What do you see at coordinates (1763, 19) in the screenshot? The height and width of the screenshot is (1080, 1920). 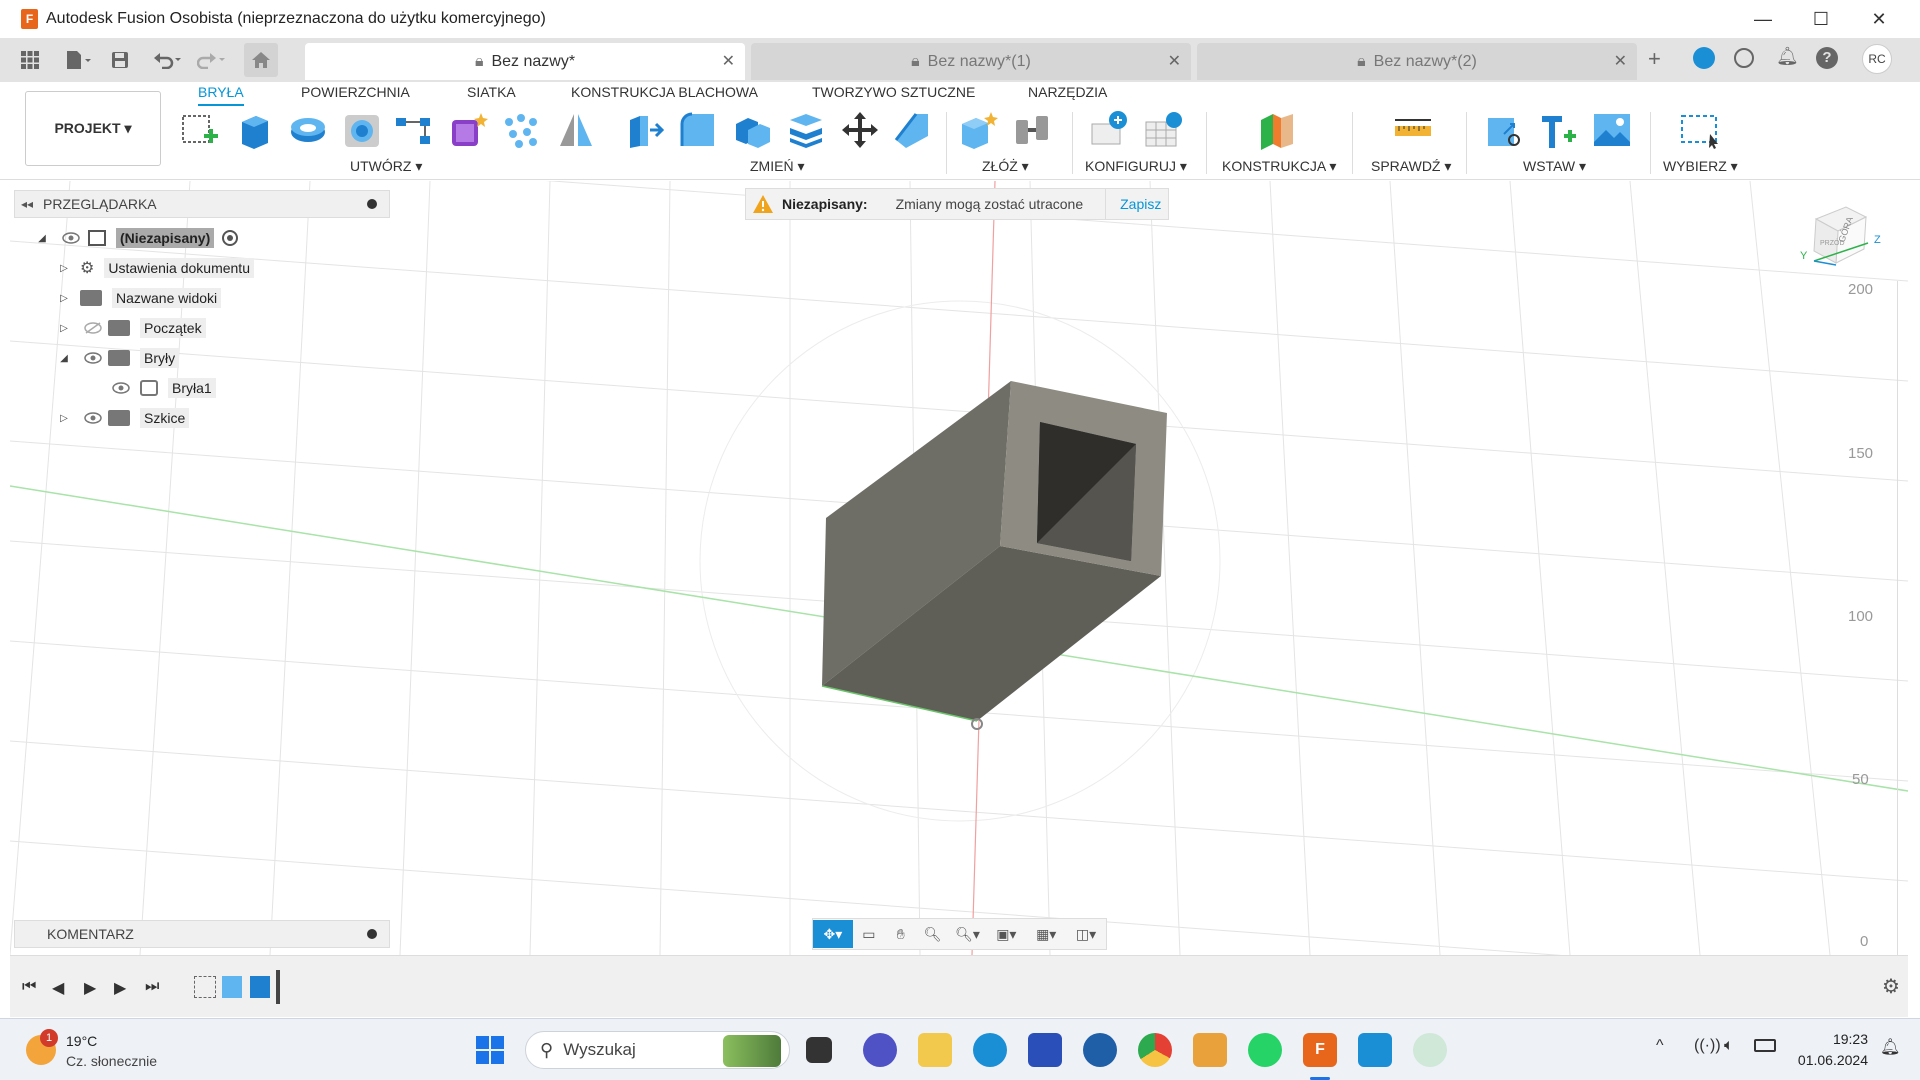 I see `minimize-button: —` at bounding box center [1763, 19].